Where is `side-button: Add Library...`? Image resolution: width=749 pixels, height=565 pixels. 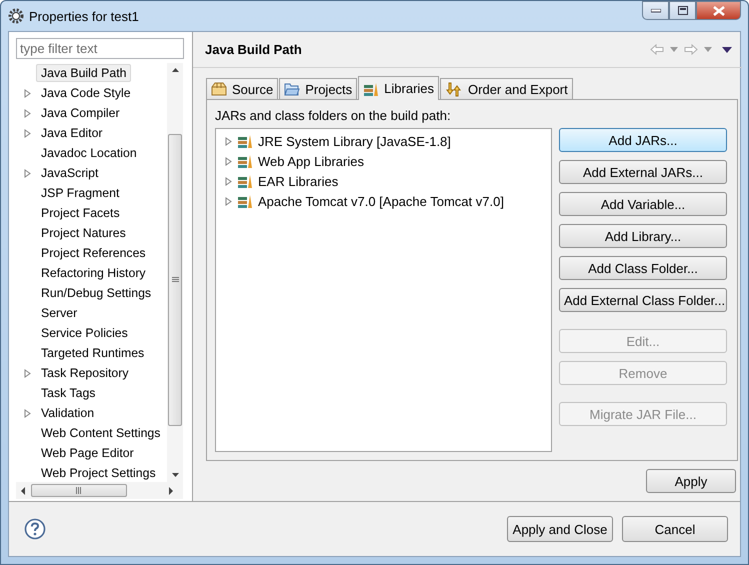 side-button: Add Library... is located at coordinates (643, 236).